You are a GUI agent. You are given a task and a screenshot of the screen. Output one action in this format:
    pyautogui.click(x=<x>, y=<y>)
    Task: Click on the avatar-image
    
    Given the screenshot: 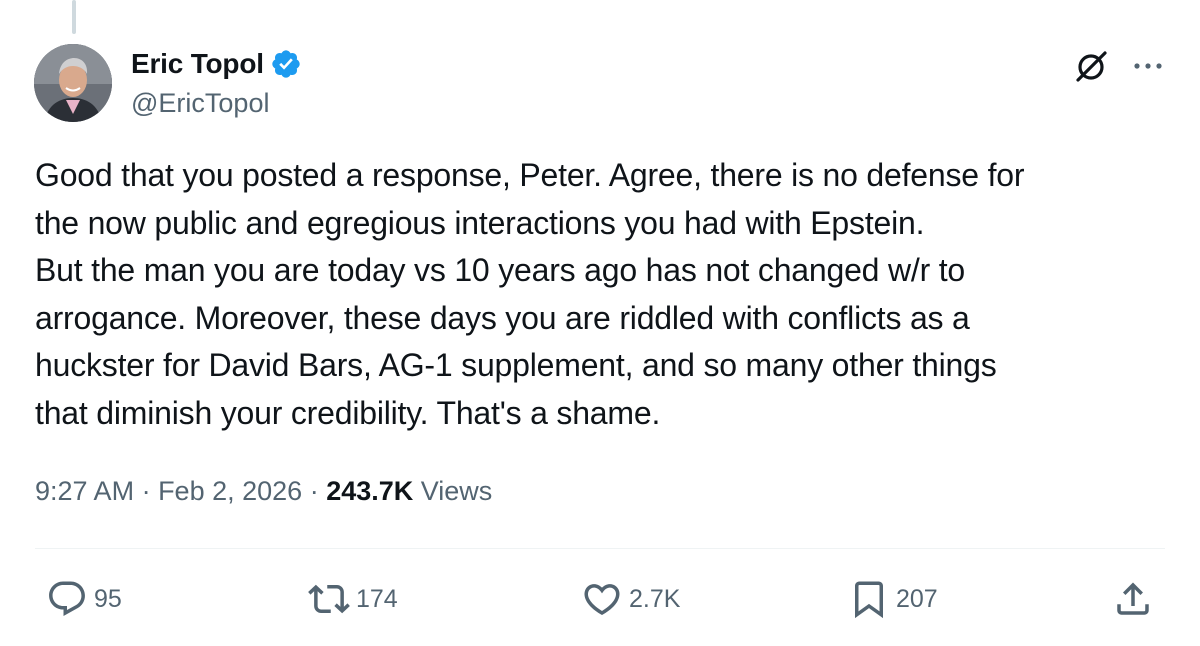 What is the action you would take?
    pyautogui.click(x=73, y=83)
    